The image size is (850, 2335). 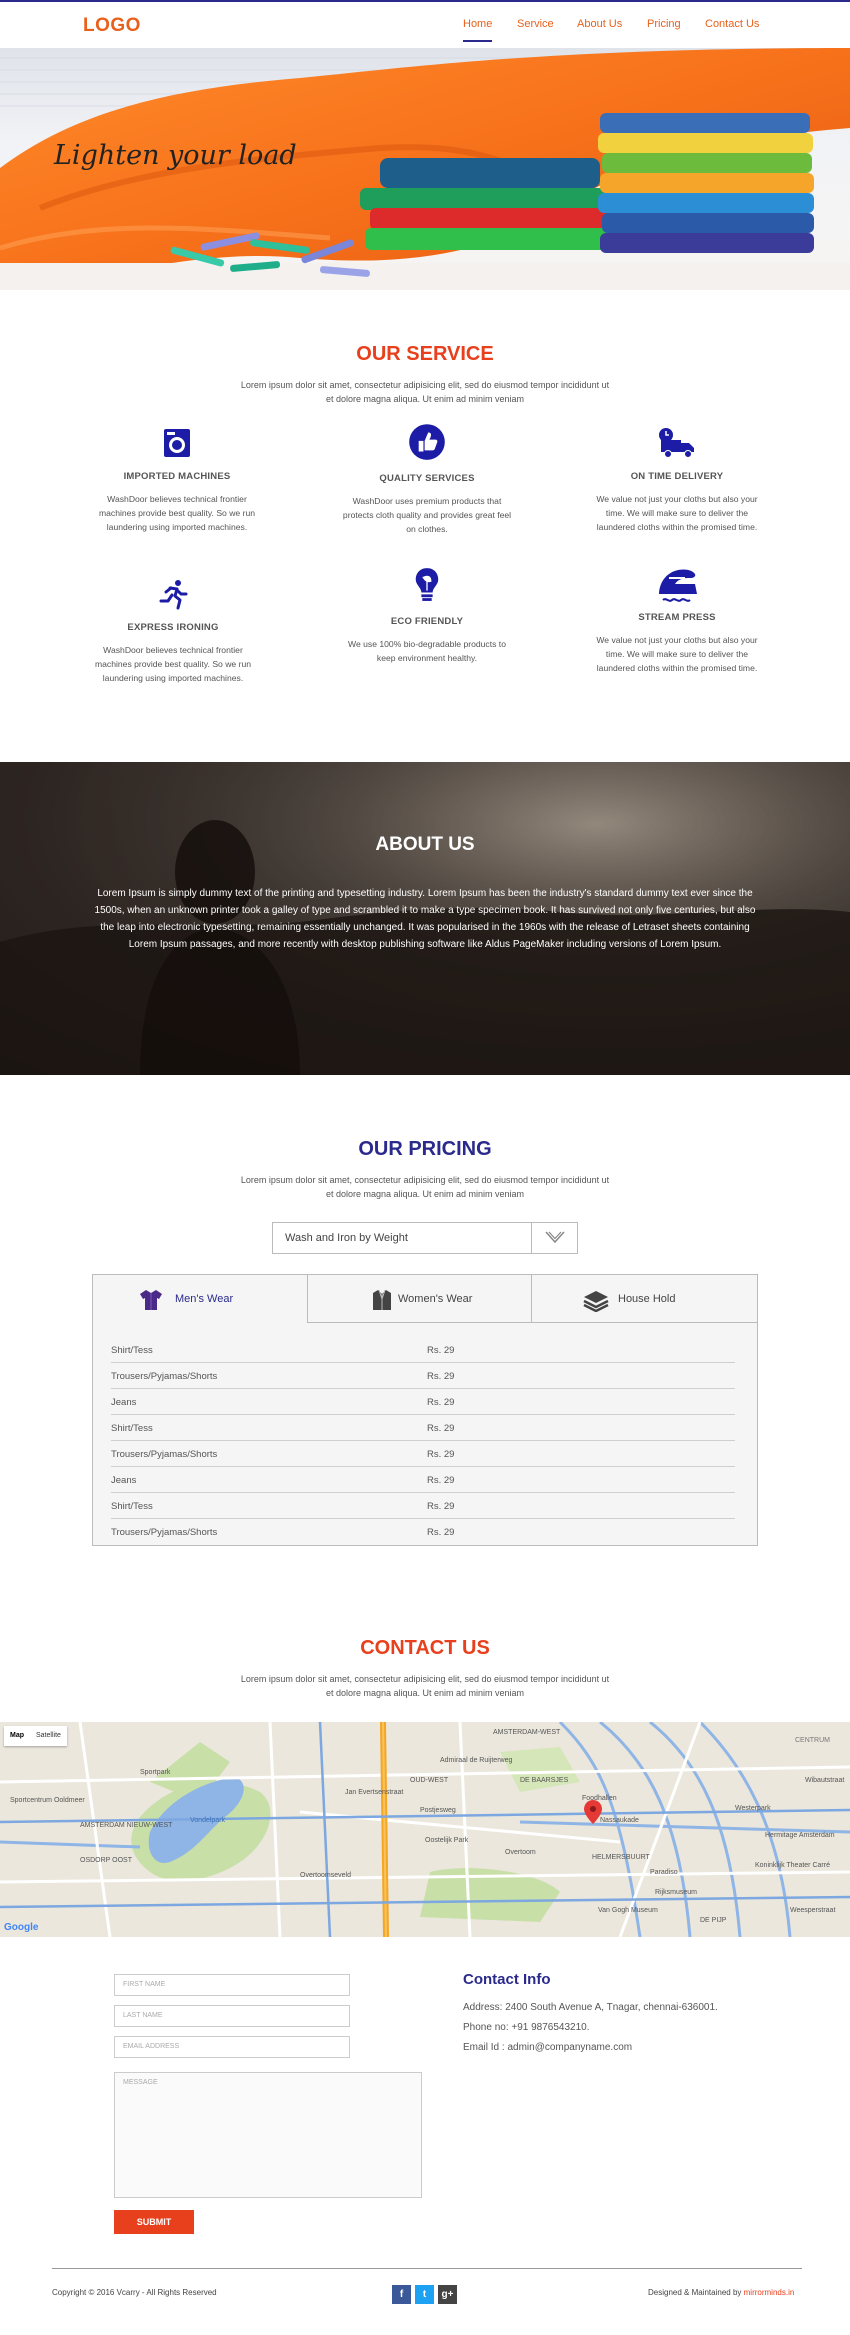 I want to click on about-title: ABOUT US, so click(x=425, y=844).